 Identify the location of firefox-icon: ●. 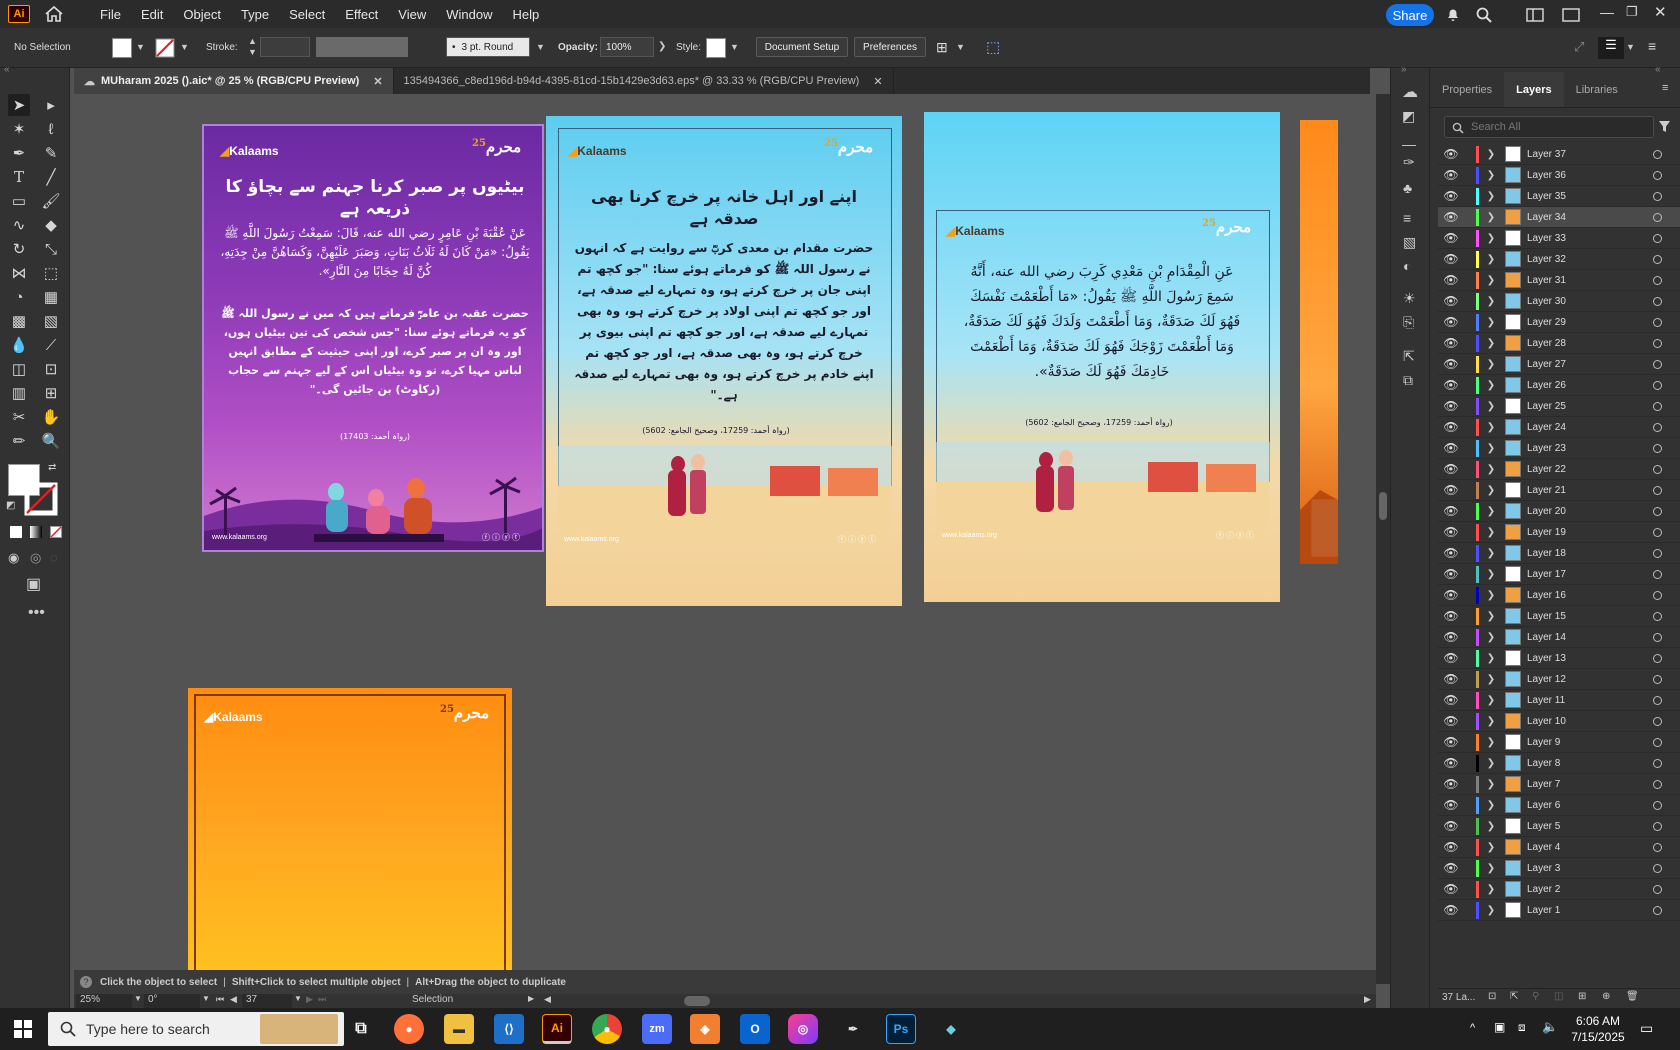
(409, 1029).